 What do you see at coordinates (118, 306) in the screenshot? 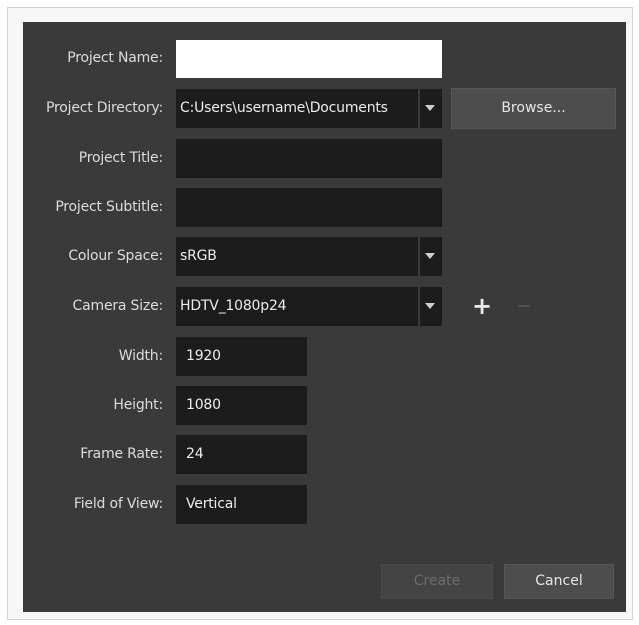
I see `camera-size-label: Camera Size:` at bounding box center [118, 306].